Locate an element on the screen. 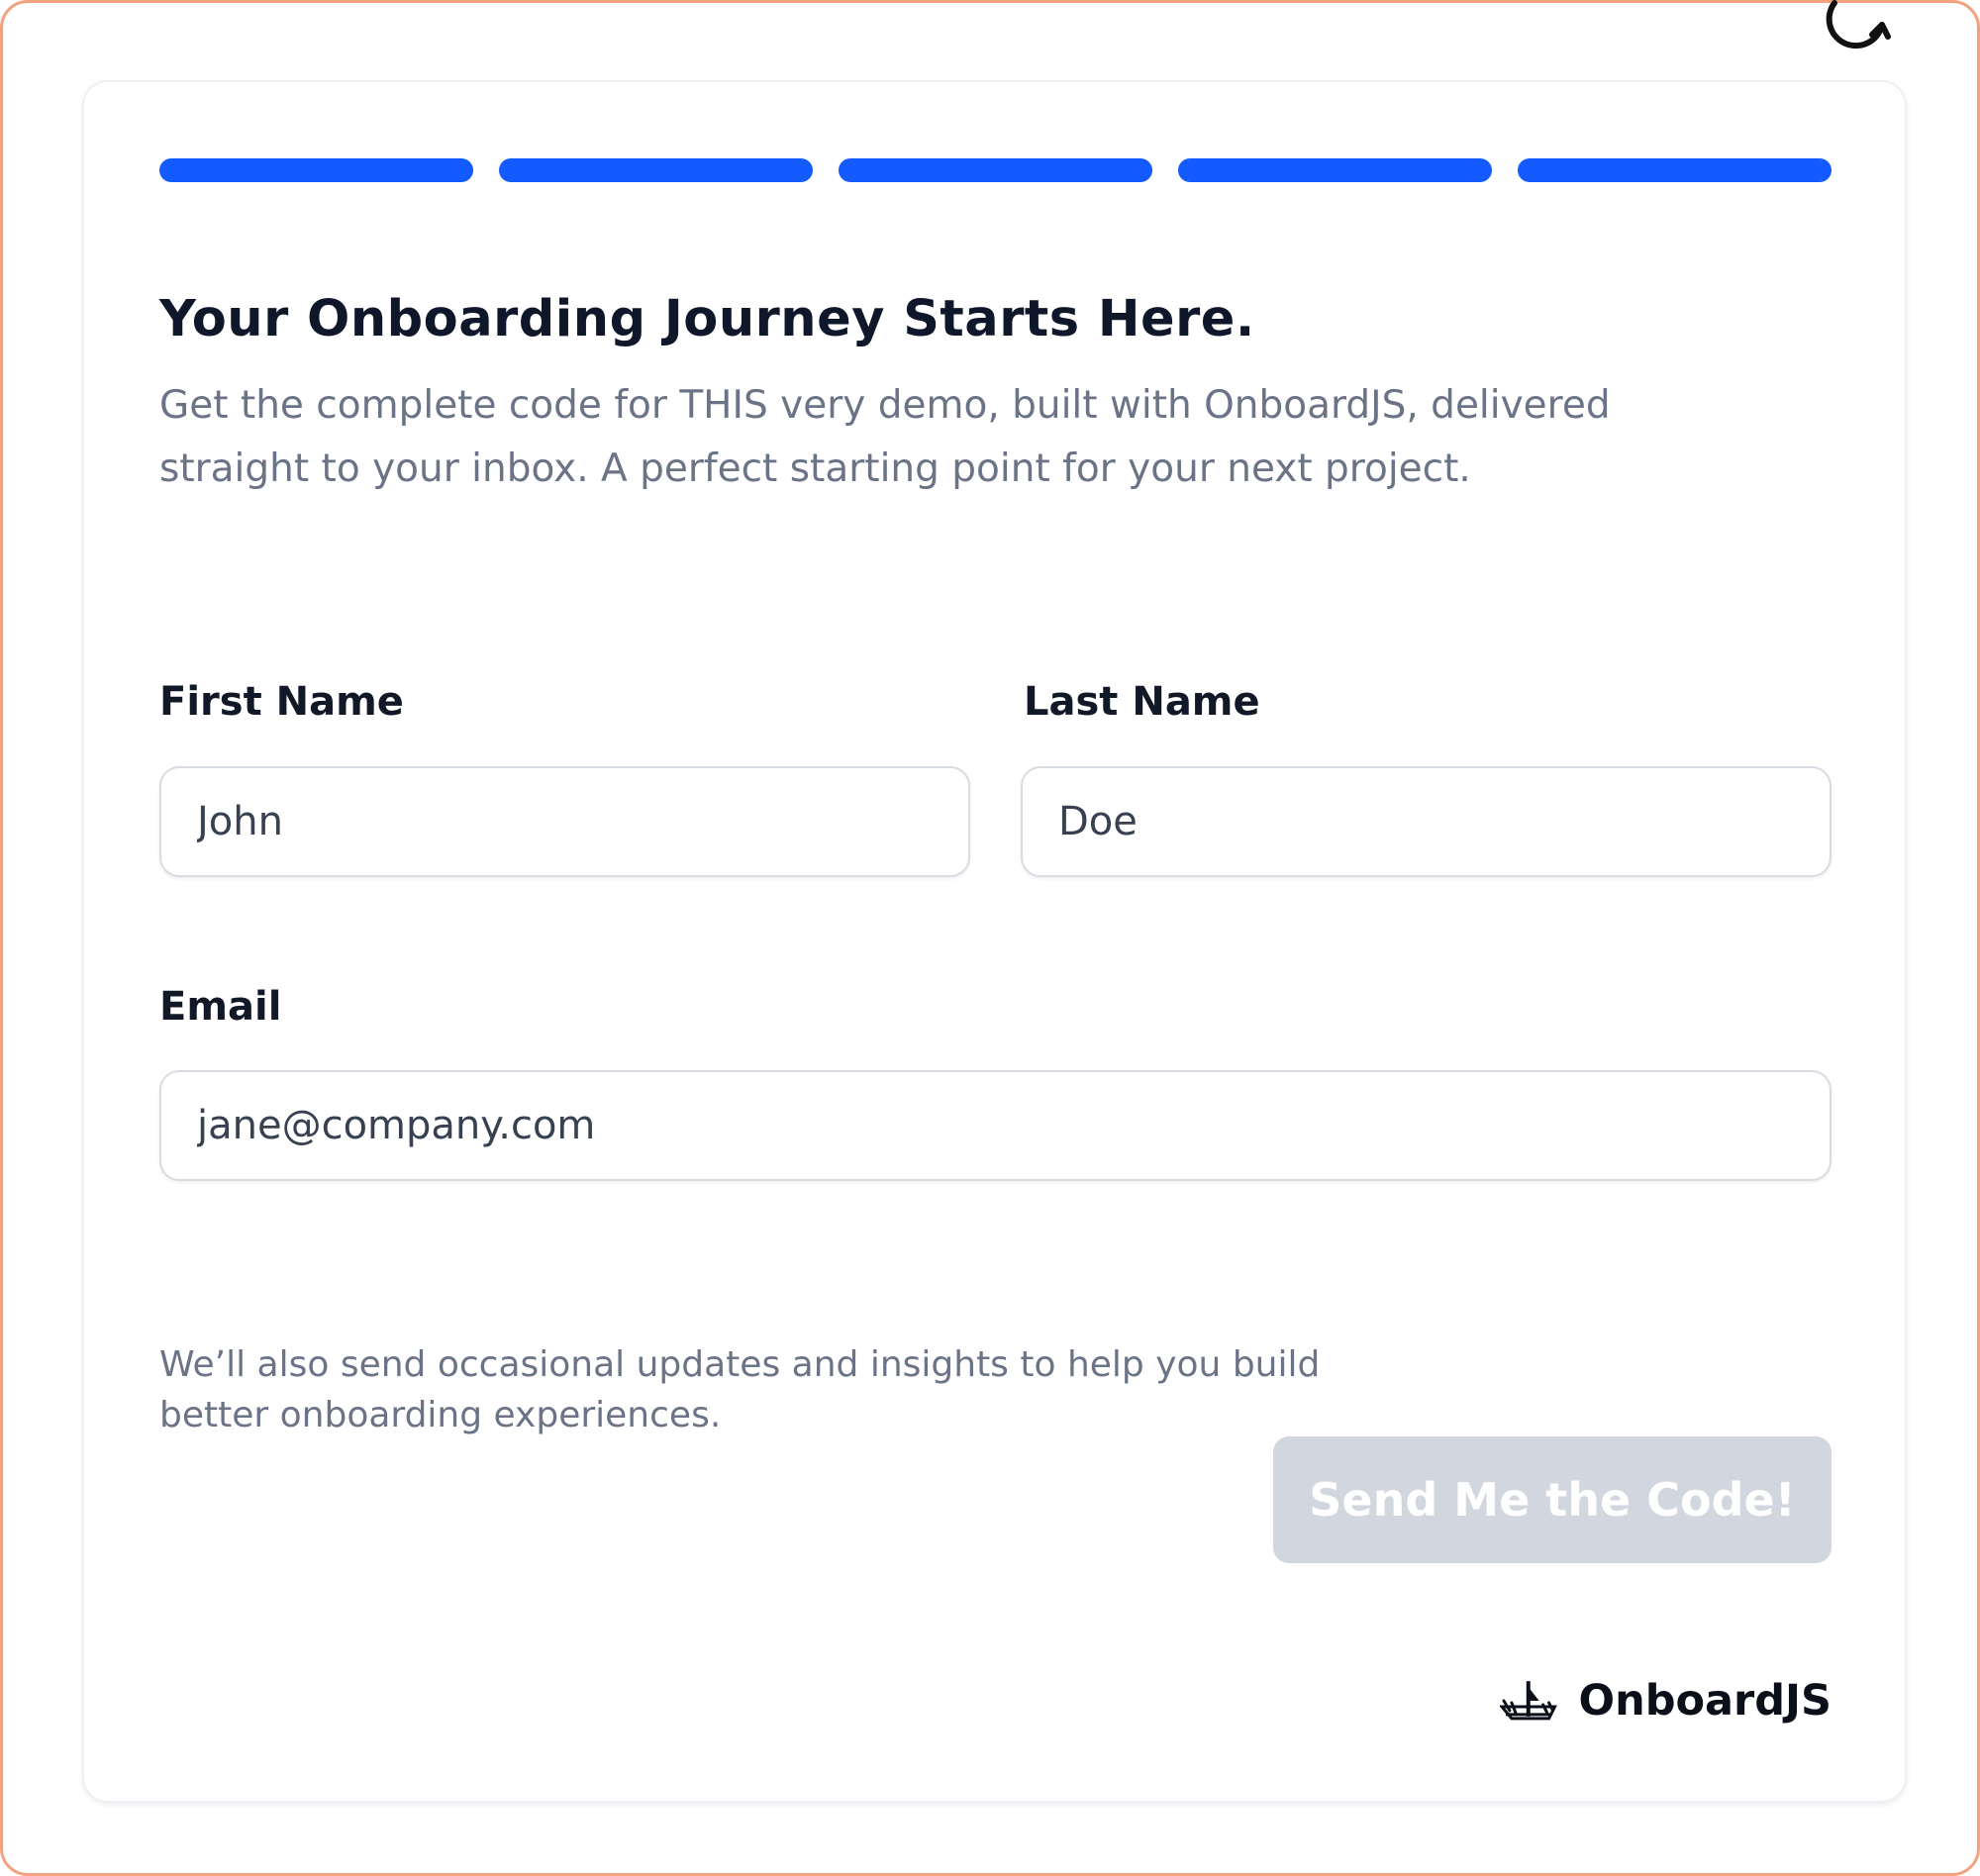 The image size is (1980, 1876). brand-name: OnboardJS is located at coordinates (1705, 1701).